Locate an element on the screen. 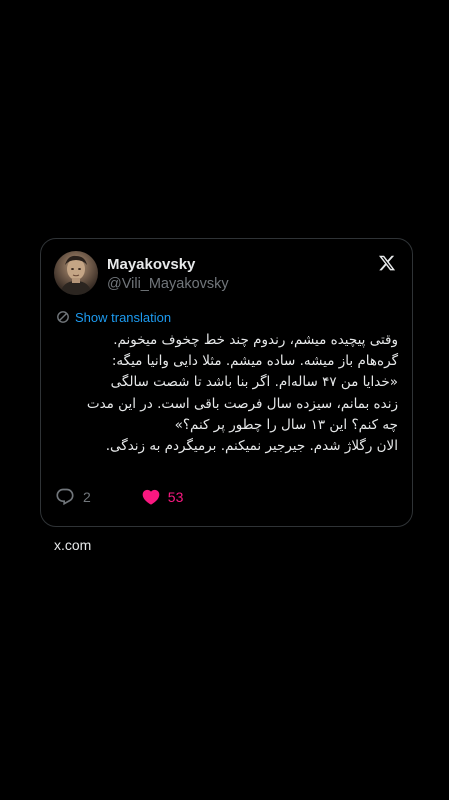  avatar is located at coordinates (76, 273).